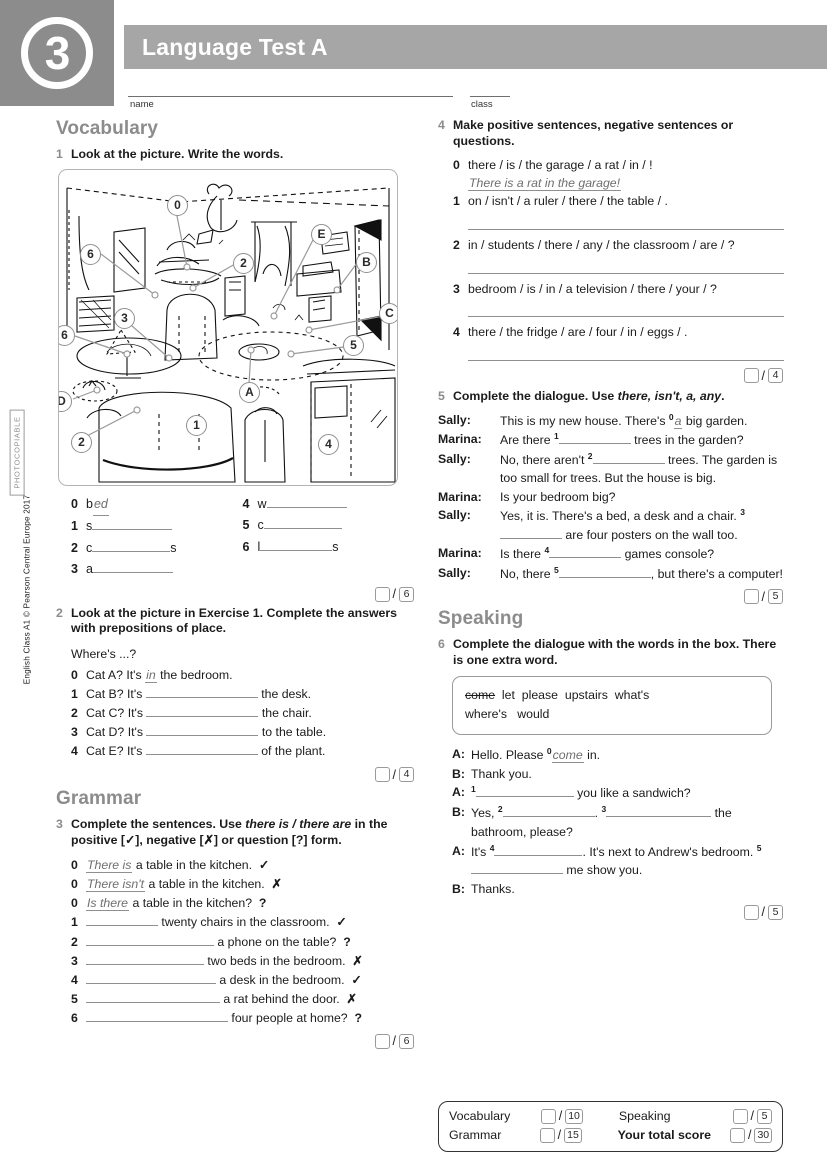 The height and width of the screenshot is (1169, 827). I want to click on line-text: Is there, so click(522, 554).